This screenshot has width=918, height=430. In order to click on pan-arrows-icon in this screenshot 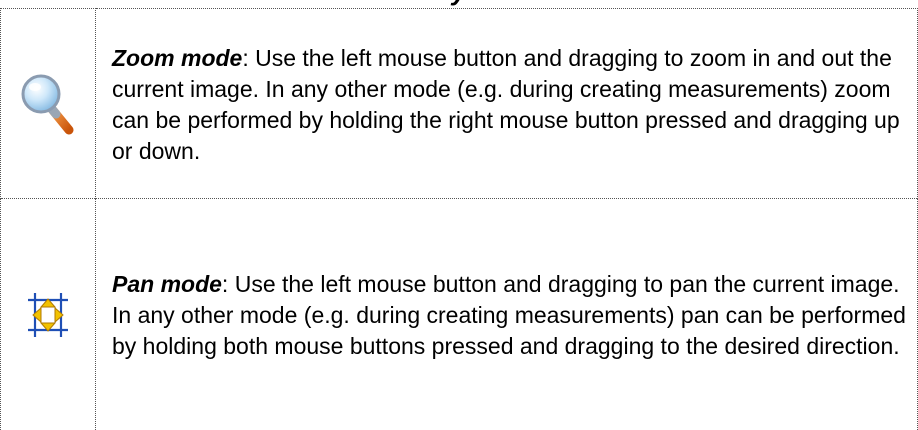, I will do `click(48, 315)`.